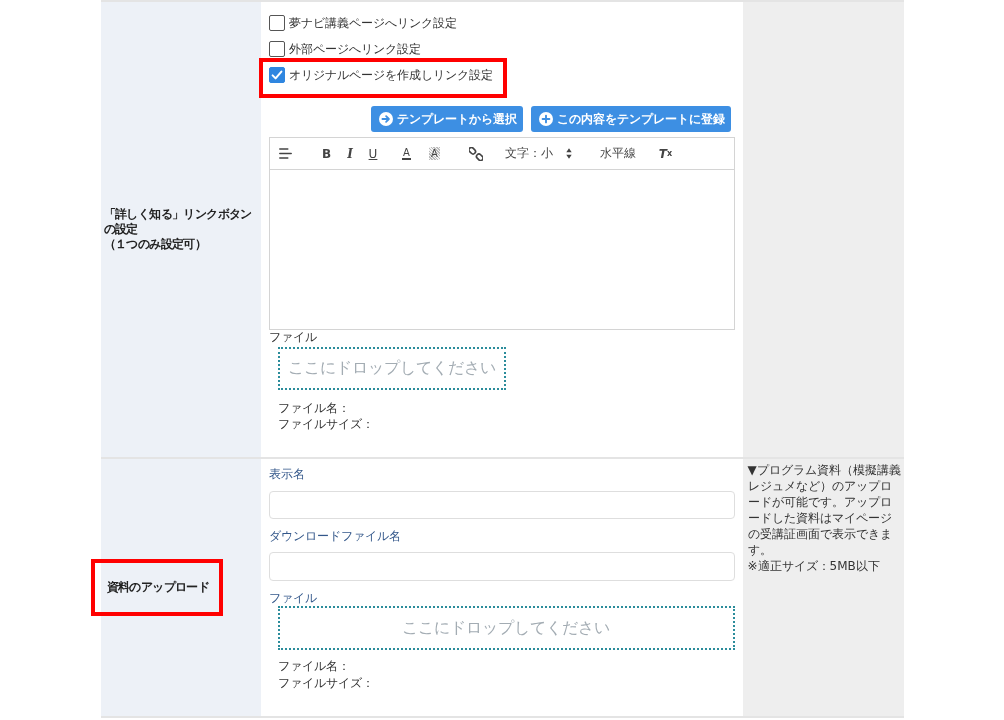 The image size is (1004, 720). Describe the element at coordinates (285, 153) in the screenshot. I see `align-left-icon` at that location.